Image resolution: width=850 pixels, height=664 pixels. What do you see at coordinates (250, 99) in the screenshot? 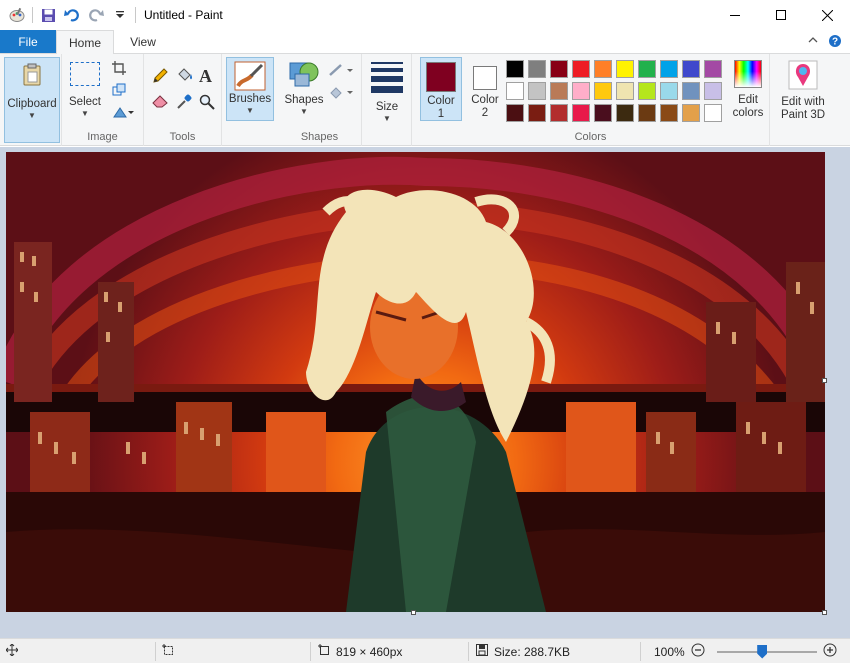
I see `brushes-label: Brushes` at bounding box center [250, 99].